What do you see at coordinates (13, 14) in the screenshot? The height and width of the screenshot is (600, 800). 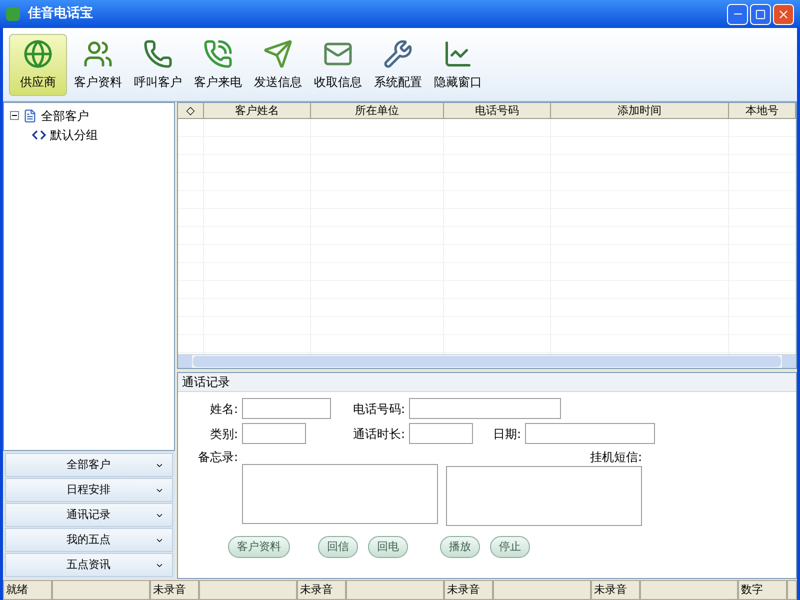 I see `app-icon` at bounding box center [13, 14].